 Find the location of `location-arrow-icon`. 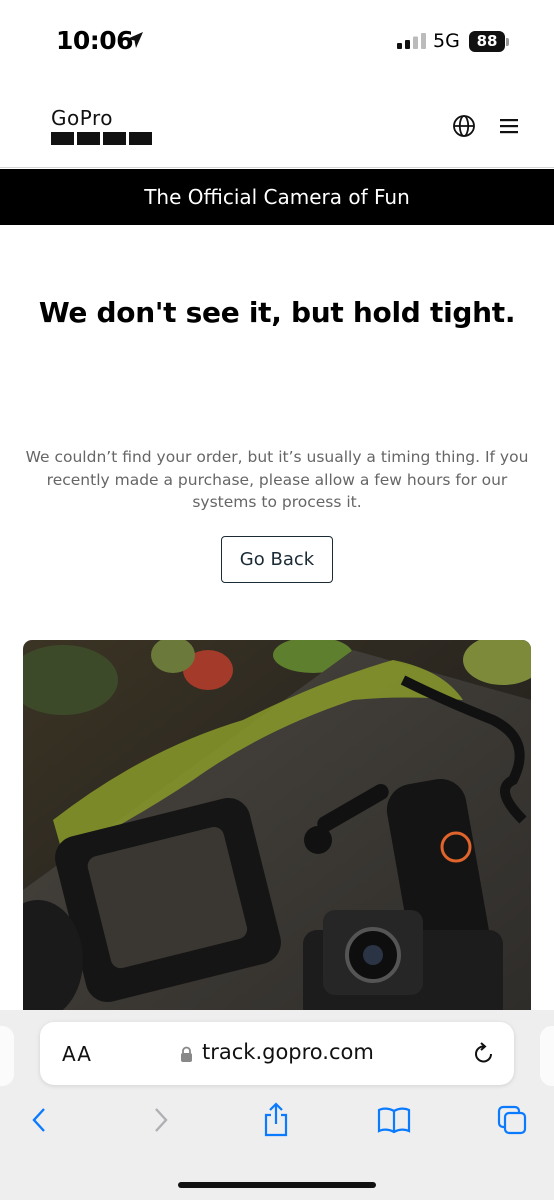

location-arrow-icon is located at coordinates (135, 40).